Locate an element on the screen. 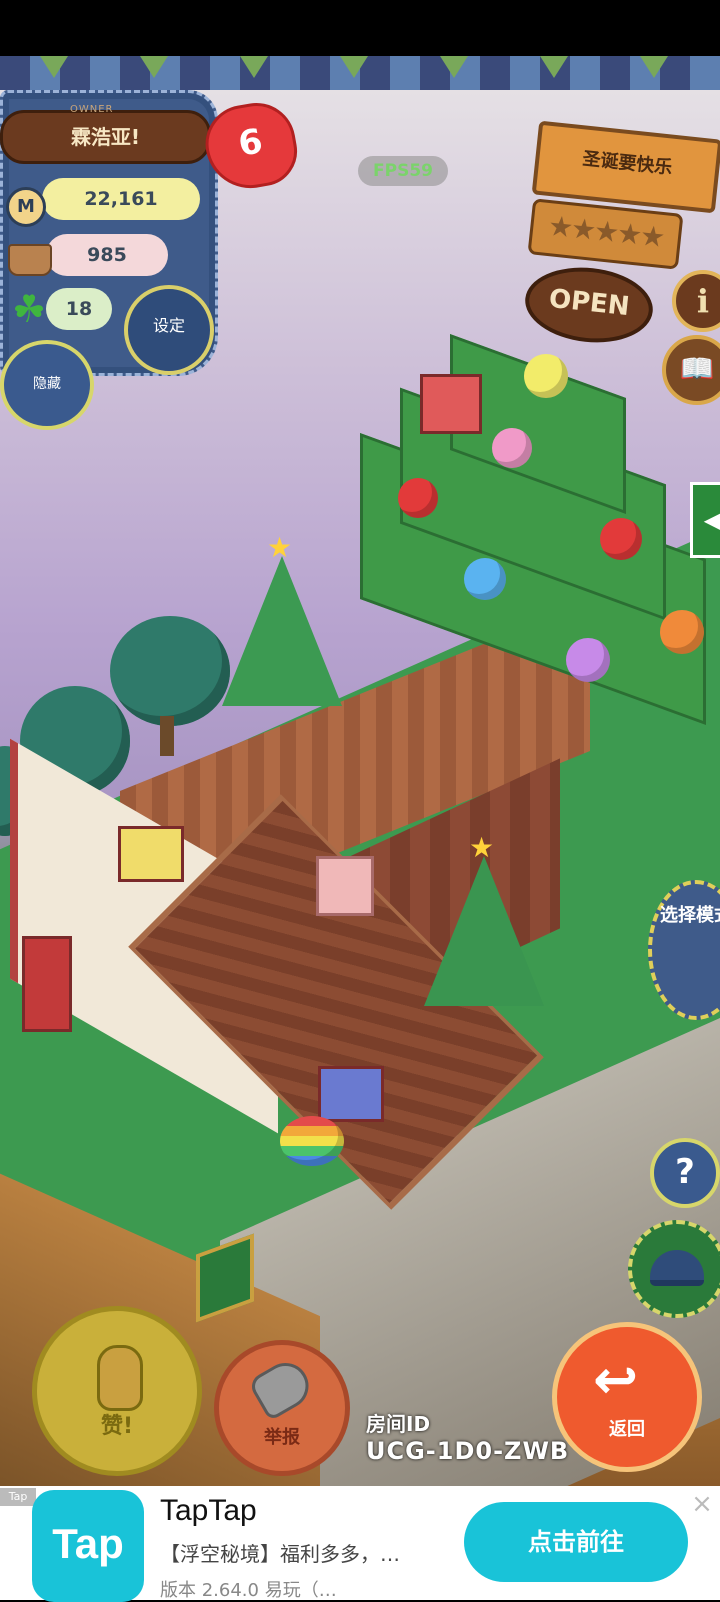  tree-trunk is located at coordinates (167, 736).